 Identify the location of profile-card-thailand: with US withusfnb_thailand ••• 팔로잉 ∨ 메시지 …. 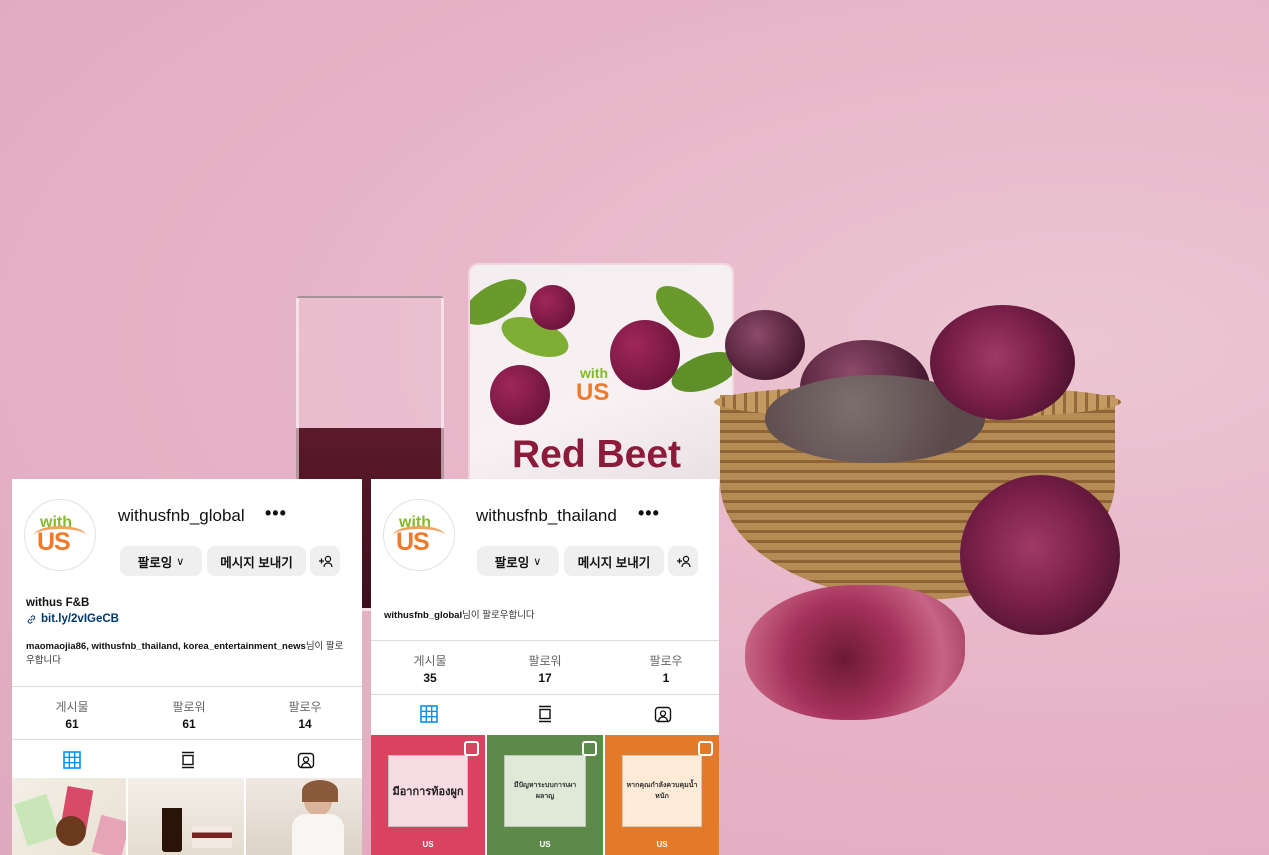
(545, 667).